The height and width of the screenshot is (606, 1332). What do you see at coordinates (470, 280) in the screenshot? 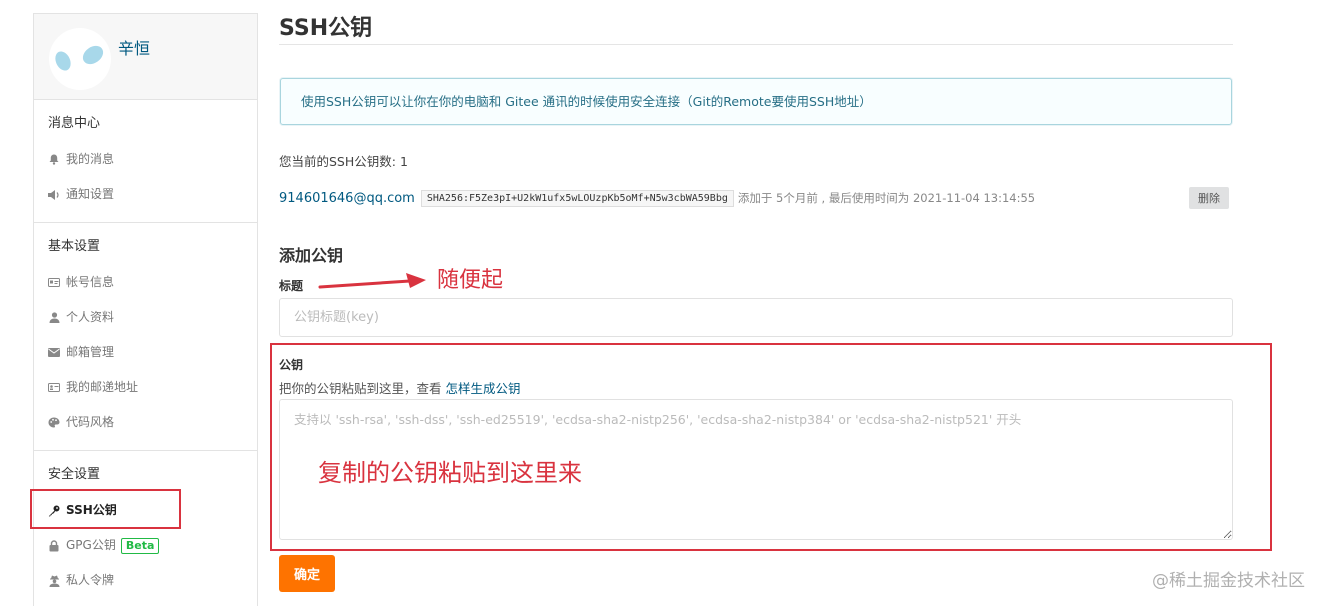
I see `annotation-title-note: 随便起` at bounding box center [470, 280].